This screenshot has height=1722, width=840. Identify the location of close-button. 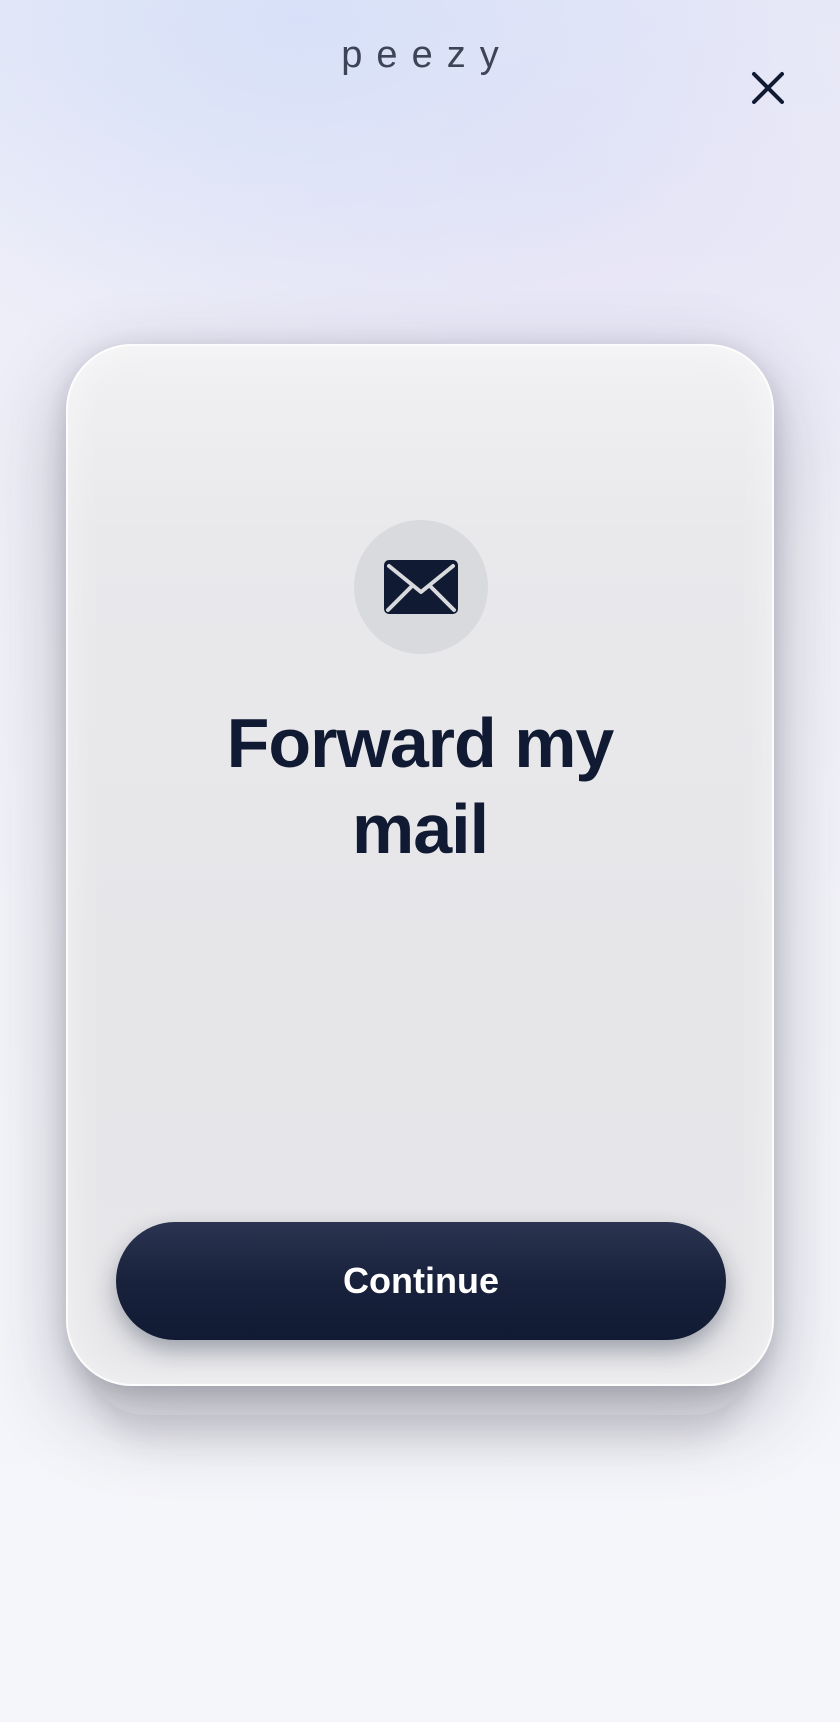
(768, 88).